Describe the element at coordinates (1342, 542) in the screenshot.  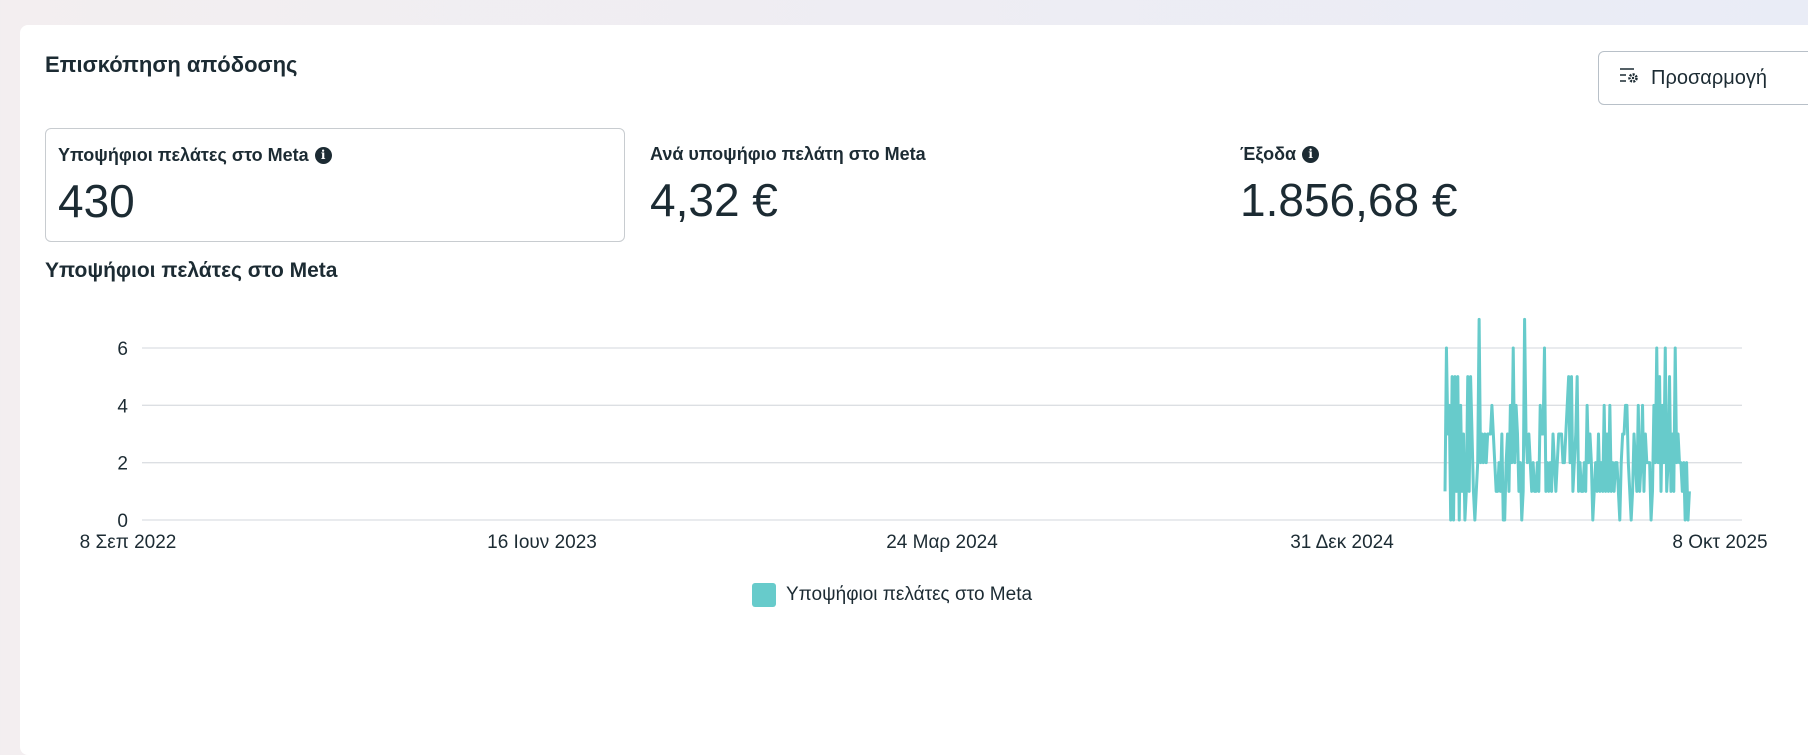
I see `x-tick-label: 31 Δεκ 2024` at that location.